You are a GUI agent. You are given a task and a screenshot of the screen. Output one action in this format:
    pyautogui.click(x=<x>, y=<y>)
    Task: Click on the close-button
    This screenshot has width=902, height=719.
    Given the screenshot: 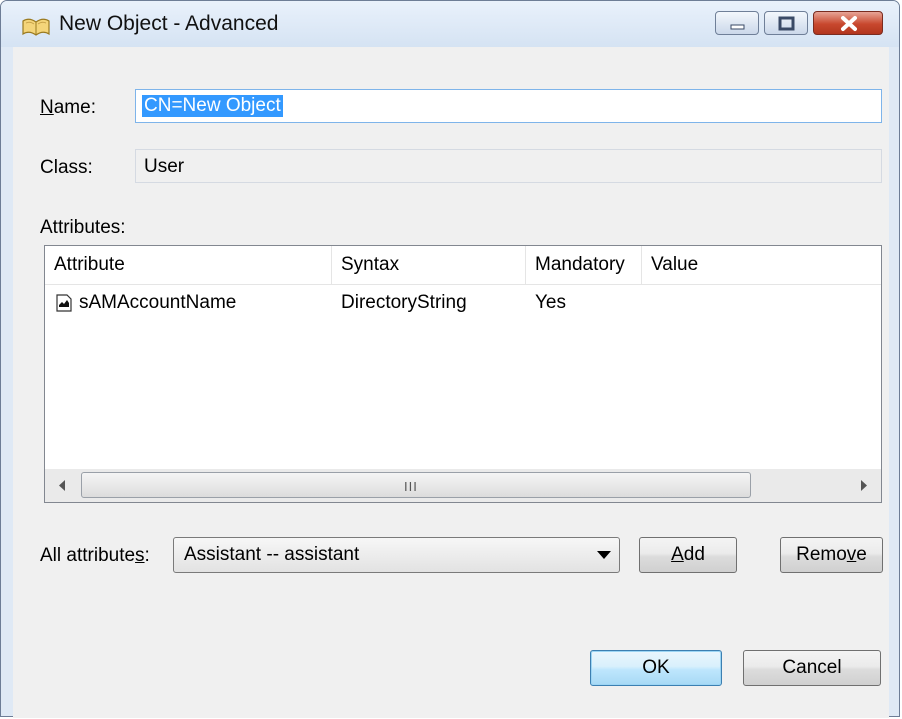 What is the action you would take?
    pyautogui.click(x=848, y=23)
    